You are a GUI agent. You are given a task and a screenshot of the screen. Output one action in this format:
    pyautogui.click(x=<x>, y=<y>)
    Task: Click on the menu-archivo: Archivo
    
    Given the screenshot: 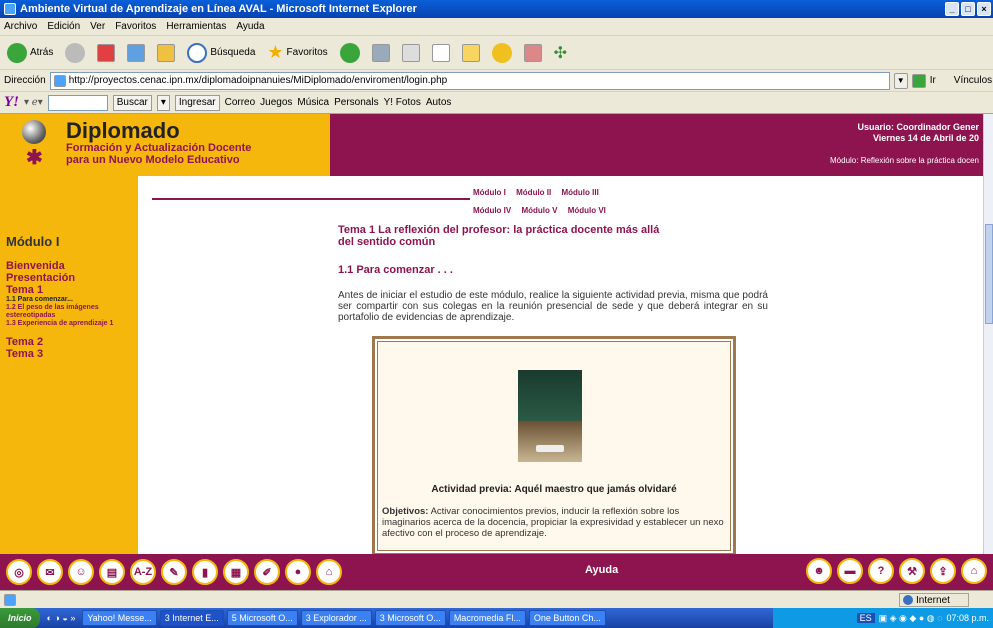 What is the action you would take?
    pyautogui.click(x=20, y=26)
    